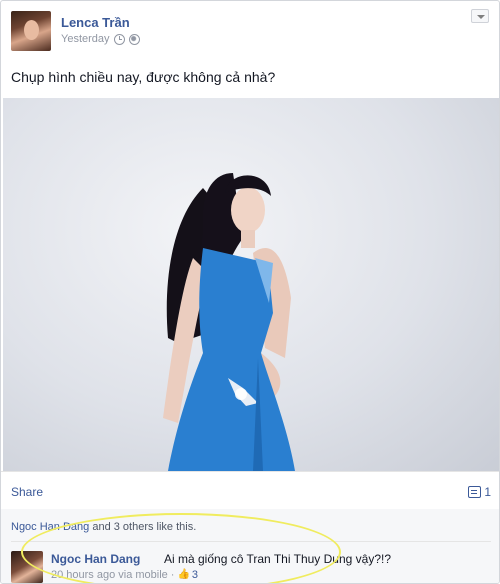 The image size is (500, 584). I want to click on chevron-down-icon, so click(480, 16).